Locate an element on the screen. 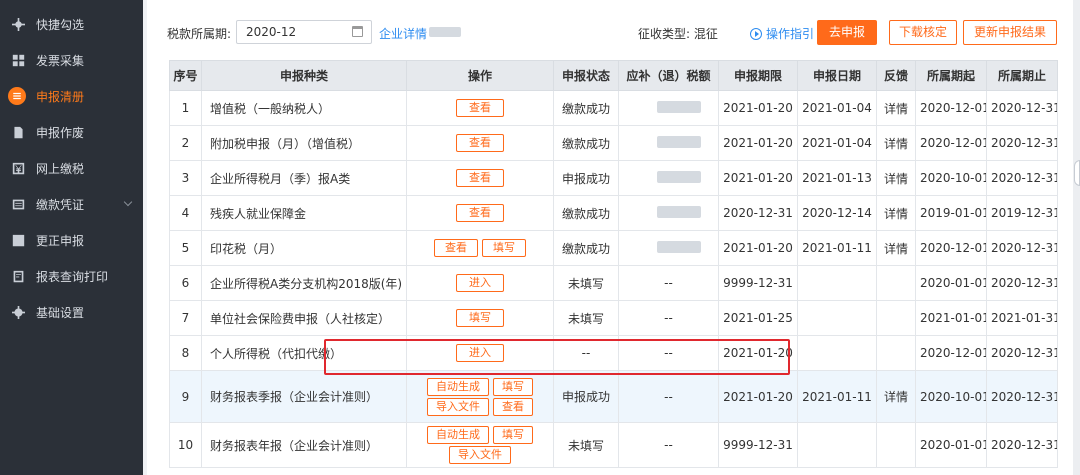 This screenshot has width=1080, height=475. period-start-cell: 2020-01-01 is located at coordinates (951, 283).